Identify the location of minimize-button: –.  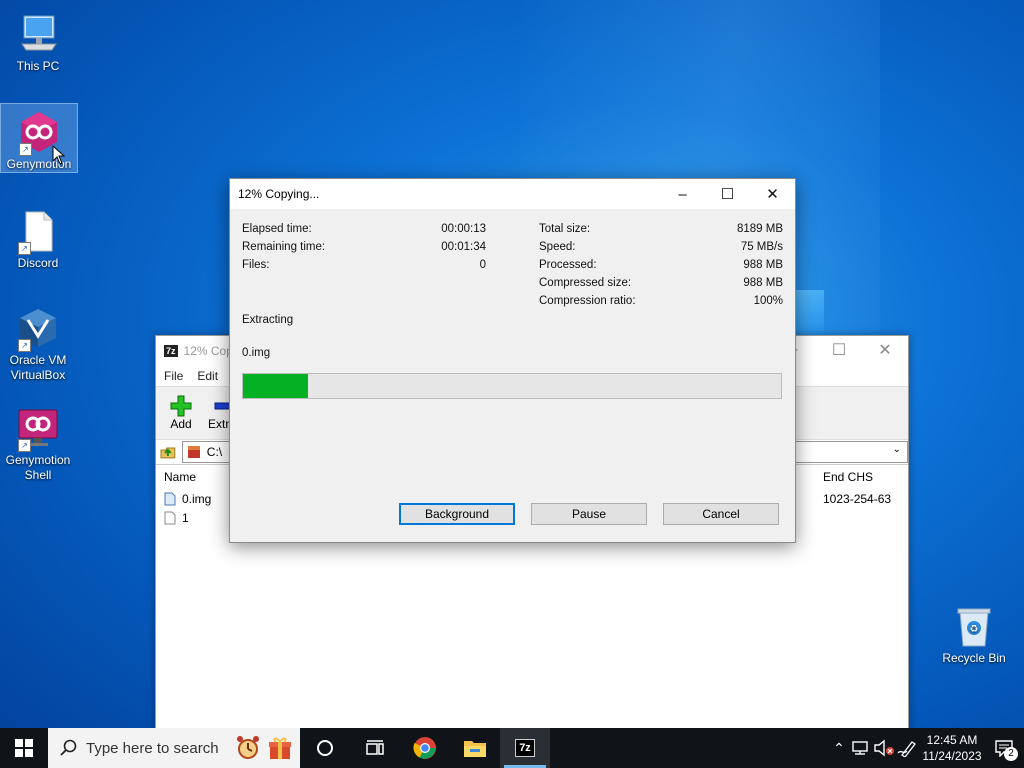
(682, 194).